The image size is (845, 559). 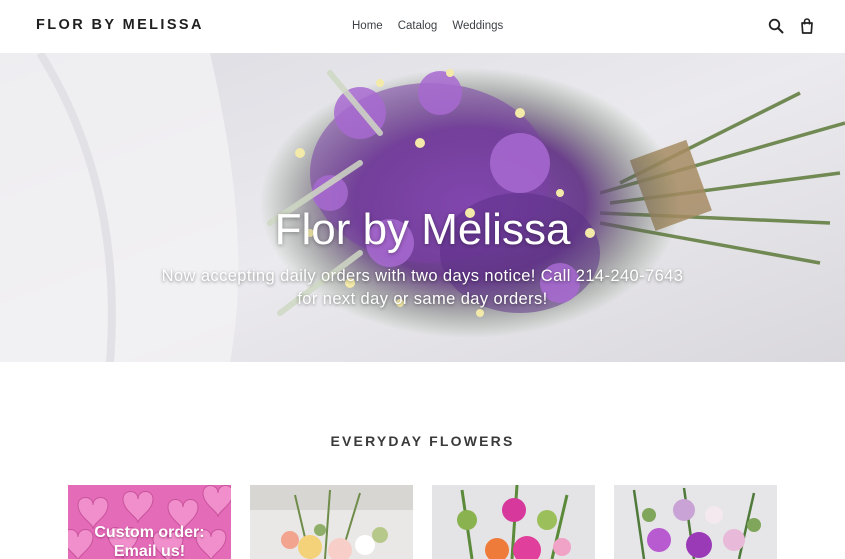 What do you see at coordinates (776, 26) in the screenshot?
I see `search-icon` at bounding box center [776, 26].